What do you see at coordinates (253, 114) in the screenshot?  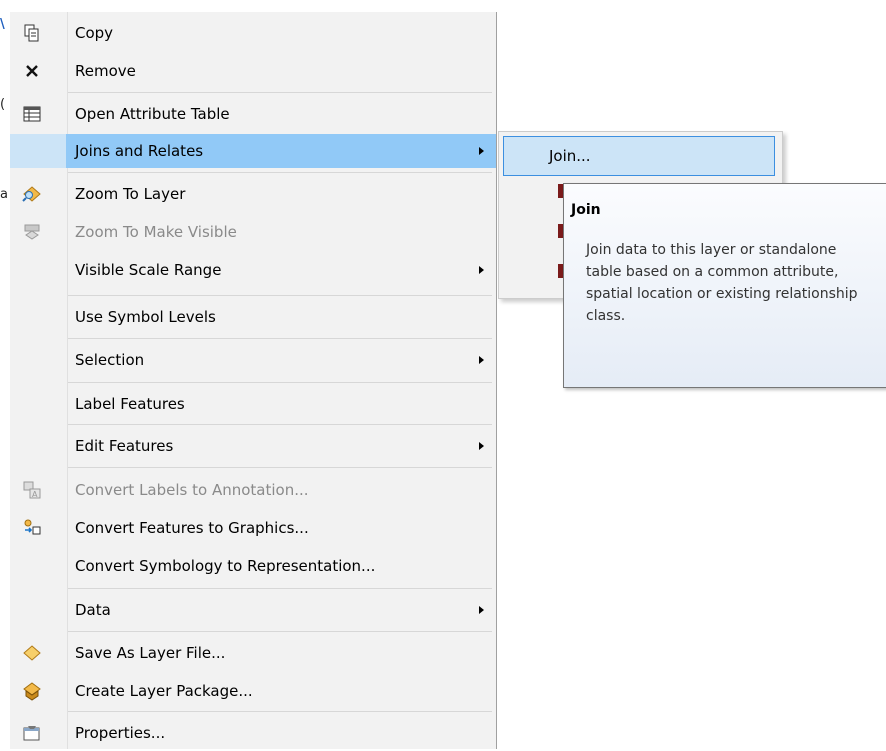 I see `menu-item-open-attribute-table: Open Attribute Table` at bounding box center [253, 114].